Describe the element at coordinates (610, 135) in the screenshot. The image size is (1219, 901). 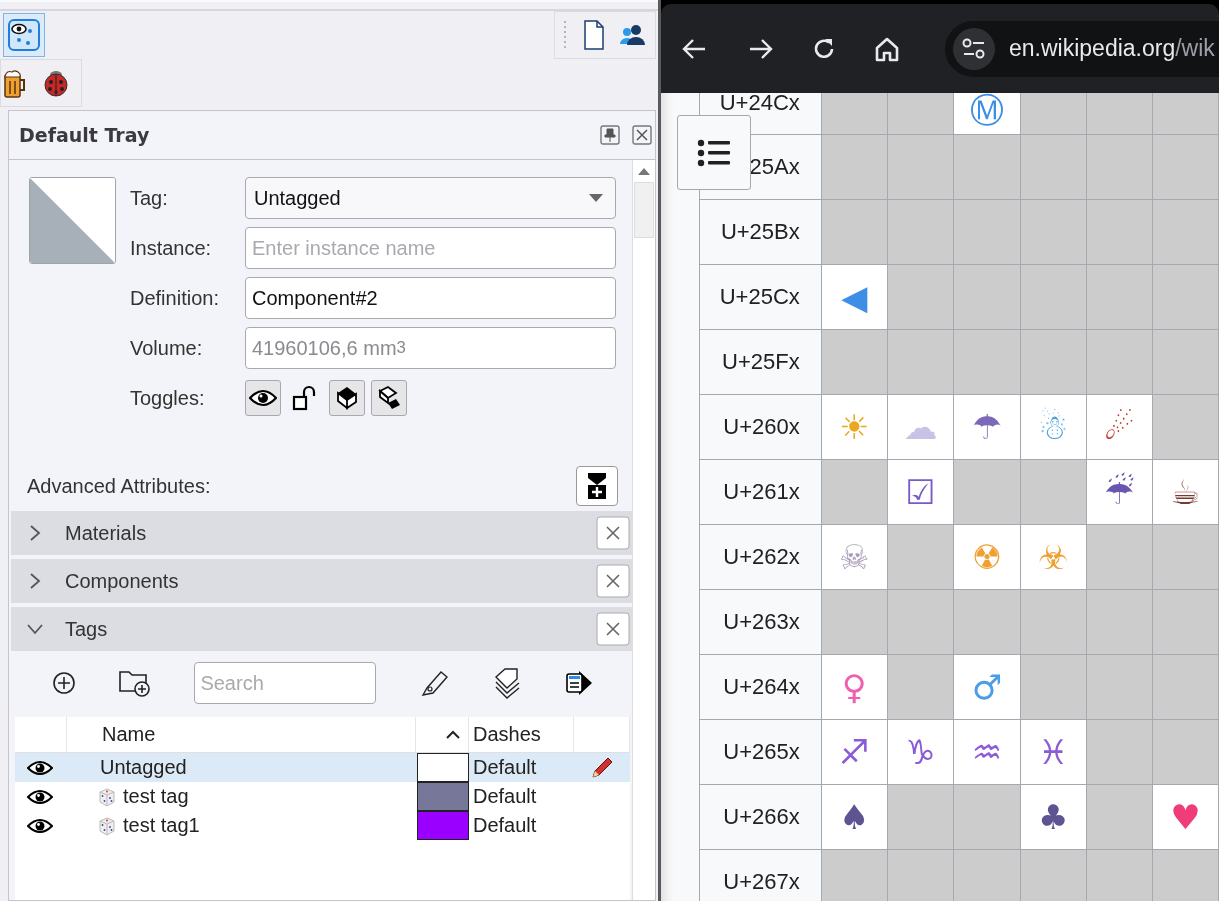
I see `pin-icon` at that location.